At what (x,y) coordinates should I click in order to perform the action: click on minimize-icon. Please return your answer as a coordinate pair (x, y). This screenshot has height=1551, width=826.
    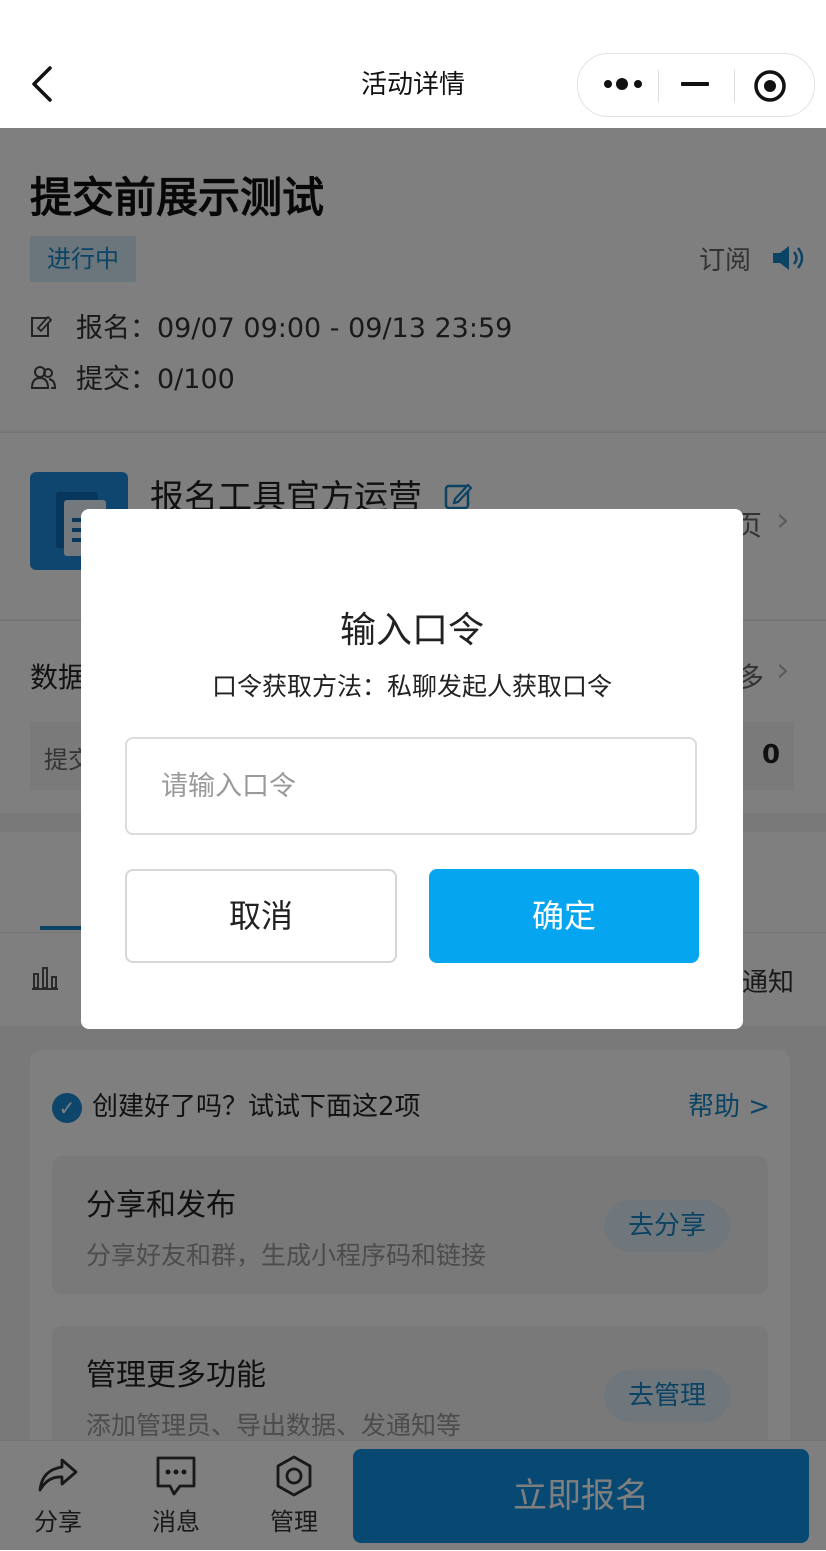
    Looking at the image, I should click on (695, 84).